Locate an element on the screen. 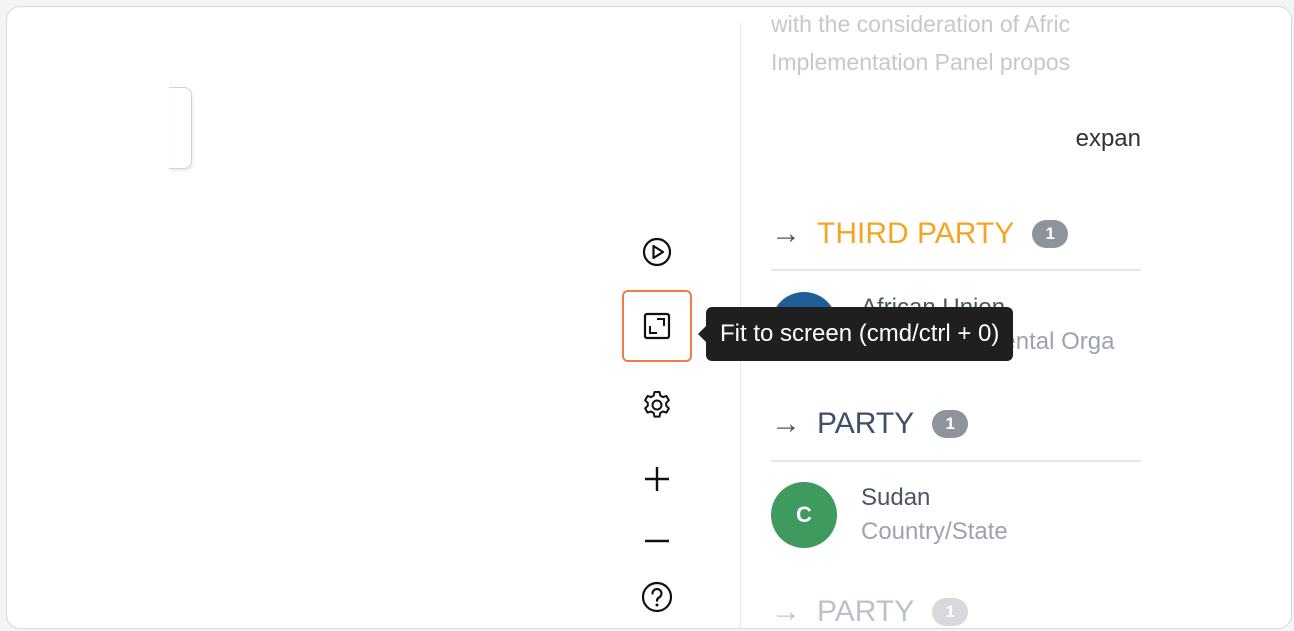  help-circle-icon is located at coordinates (657, 597).